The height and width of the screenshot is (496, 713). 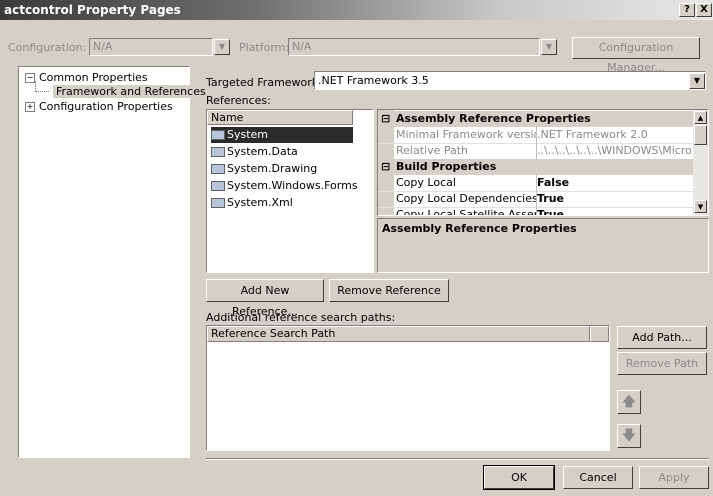 What do you see at coordinates (457, 459) in the screenshot?
I see `footer-divider` at bounding box center [457, 459].